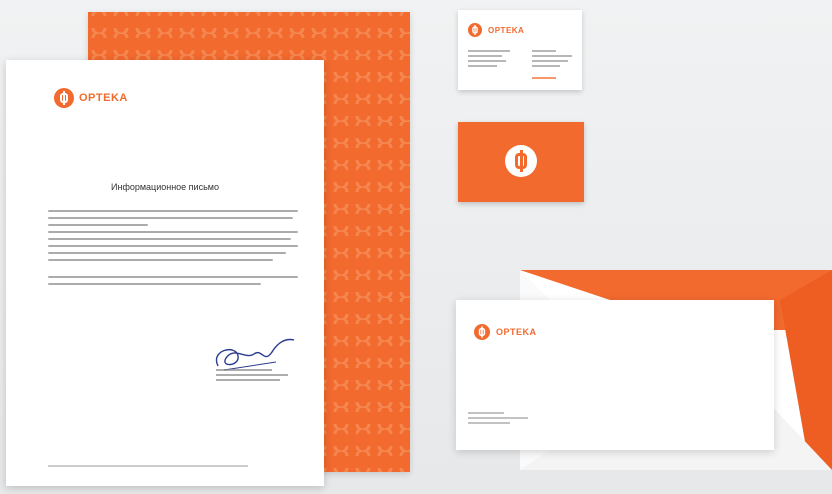 This screenshot has width=832, height=494. I want to click on envelope-logo: OPTEKA, so click(505, 332).